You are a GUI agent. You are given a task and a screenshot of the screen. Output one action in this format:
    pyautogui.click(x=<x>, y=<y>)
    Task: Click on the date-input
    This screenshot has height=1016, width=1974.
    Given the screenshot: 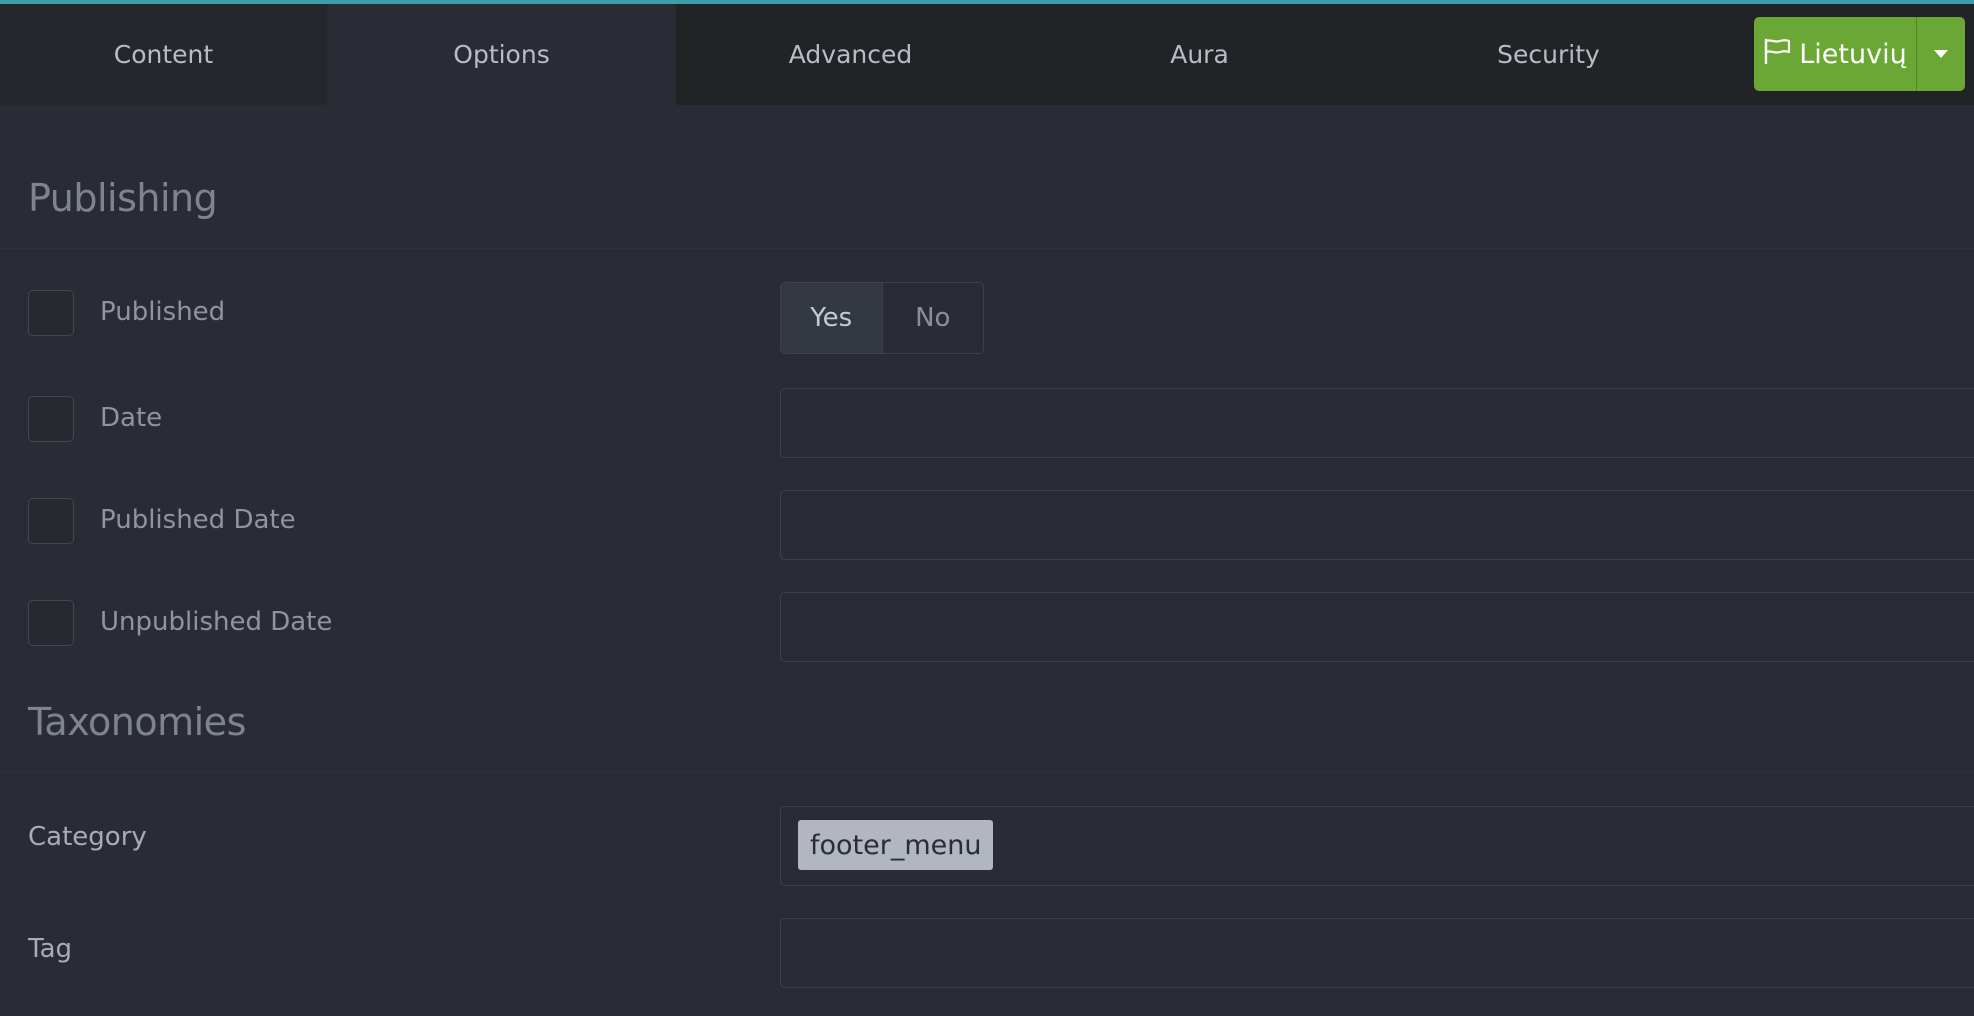 What is the action you would take?
    pyautogui.click(x=1377, y=423)
    